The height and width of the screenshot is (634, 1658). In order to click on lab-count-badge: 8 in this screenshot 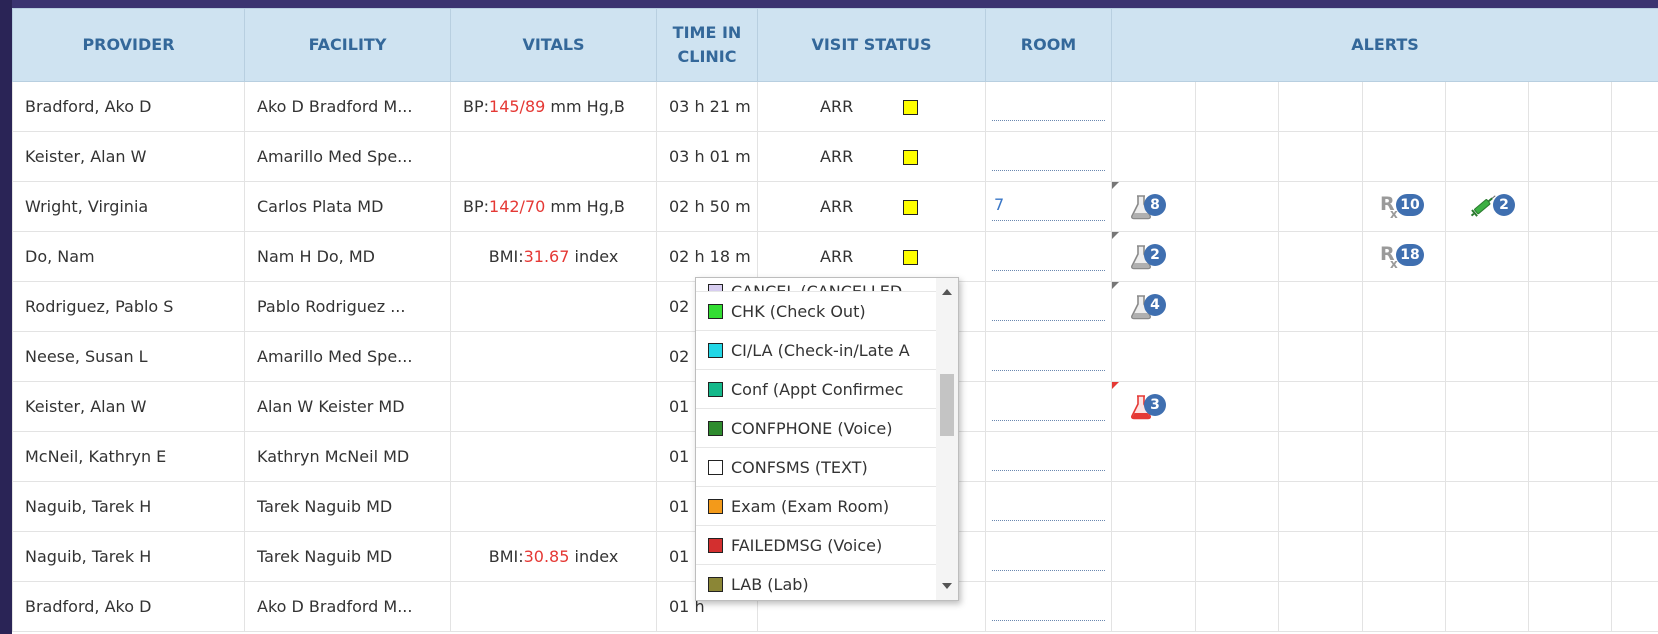, I will do `click(1155, 205)`.